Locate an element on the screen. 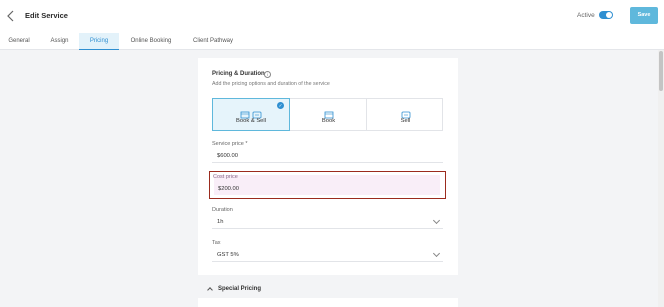 Image resolution: width=664 pixels, height=307 pixels. chevron-up-icon is located at coordinates (210, 290).